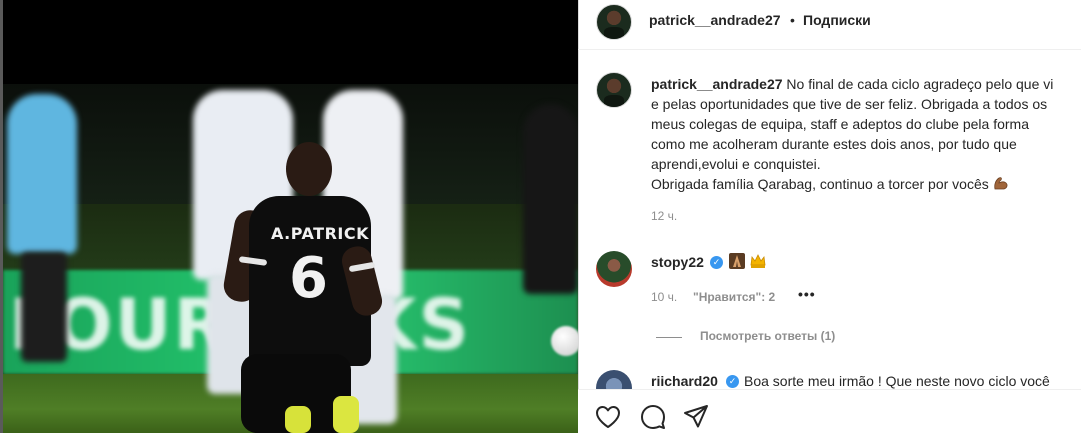  What do you see at coordinates (1001, 183) in the screenshot?
I see `flexed-biceps-emoji` at bounding box center [1001, 183].